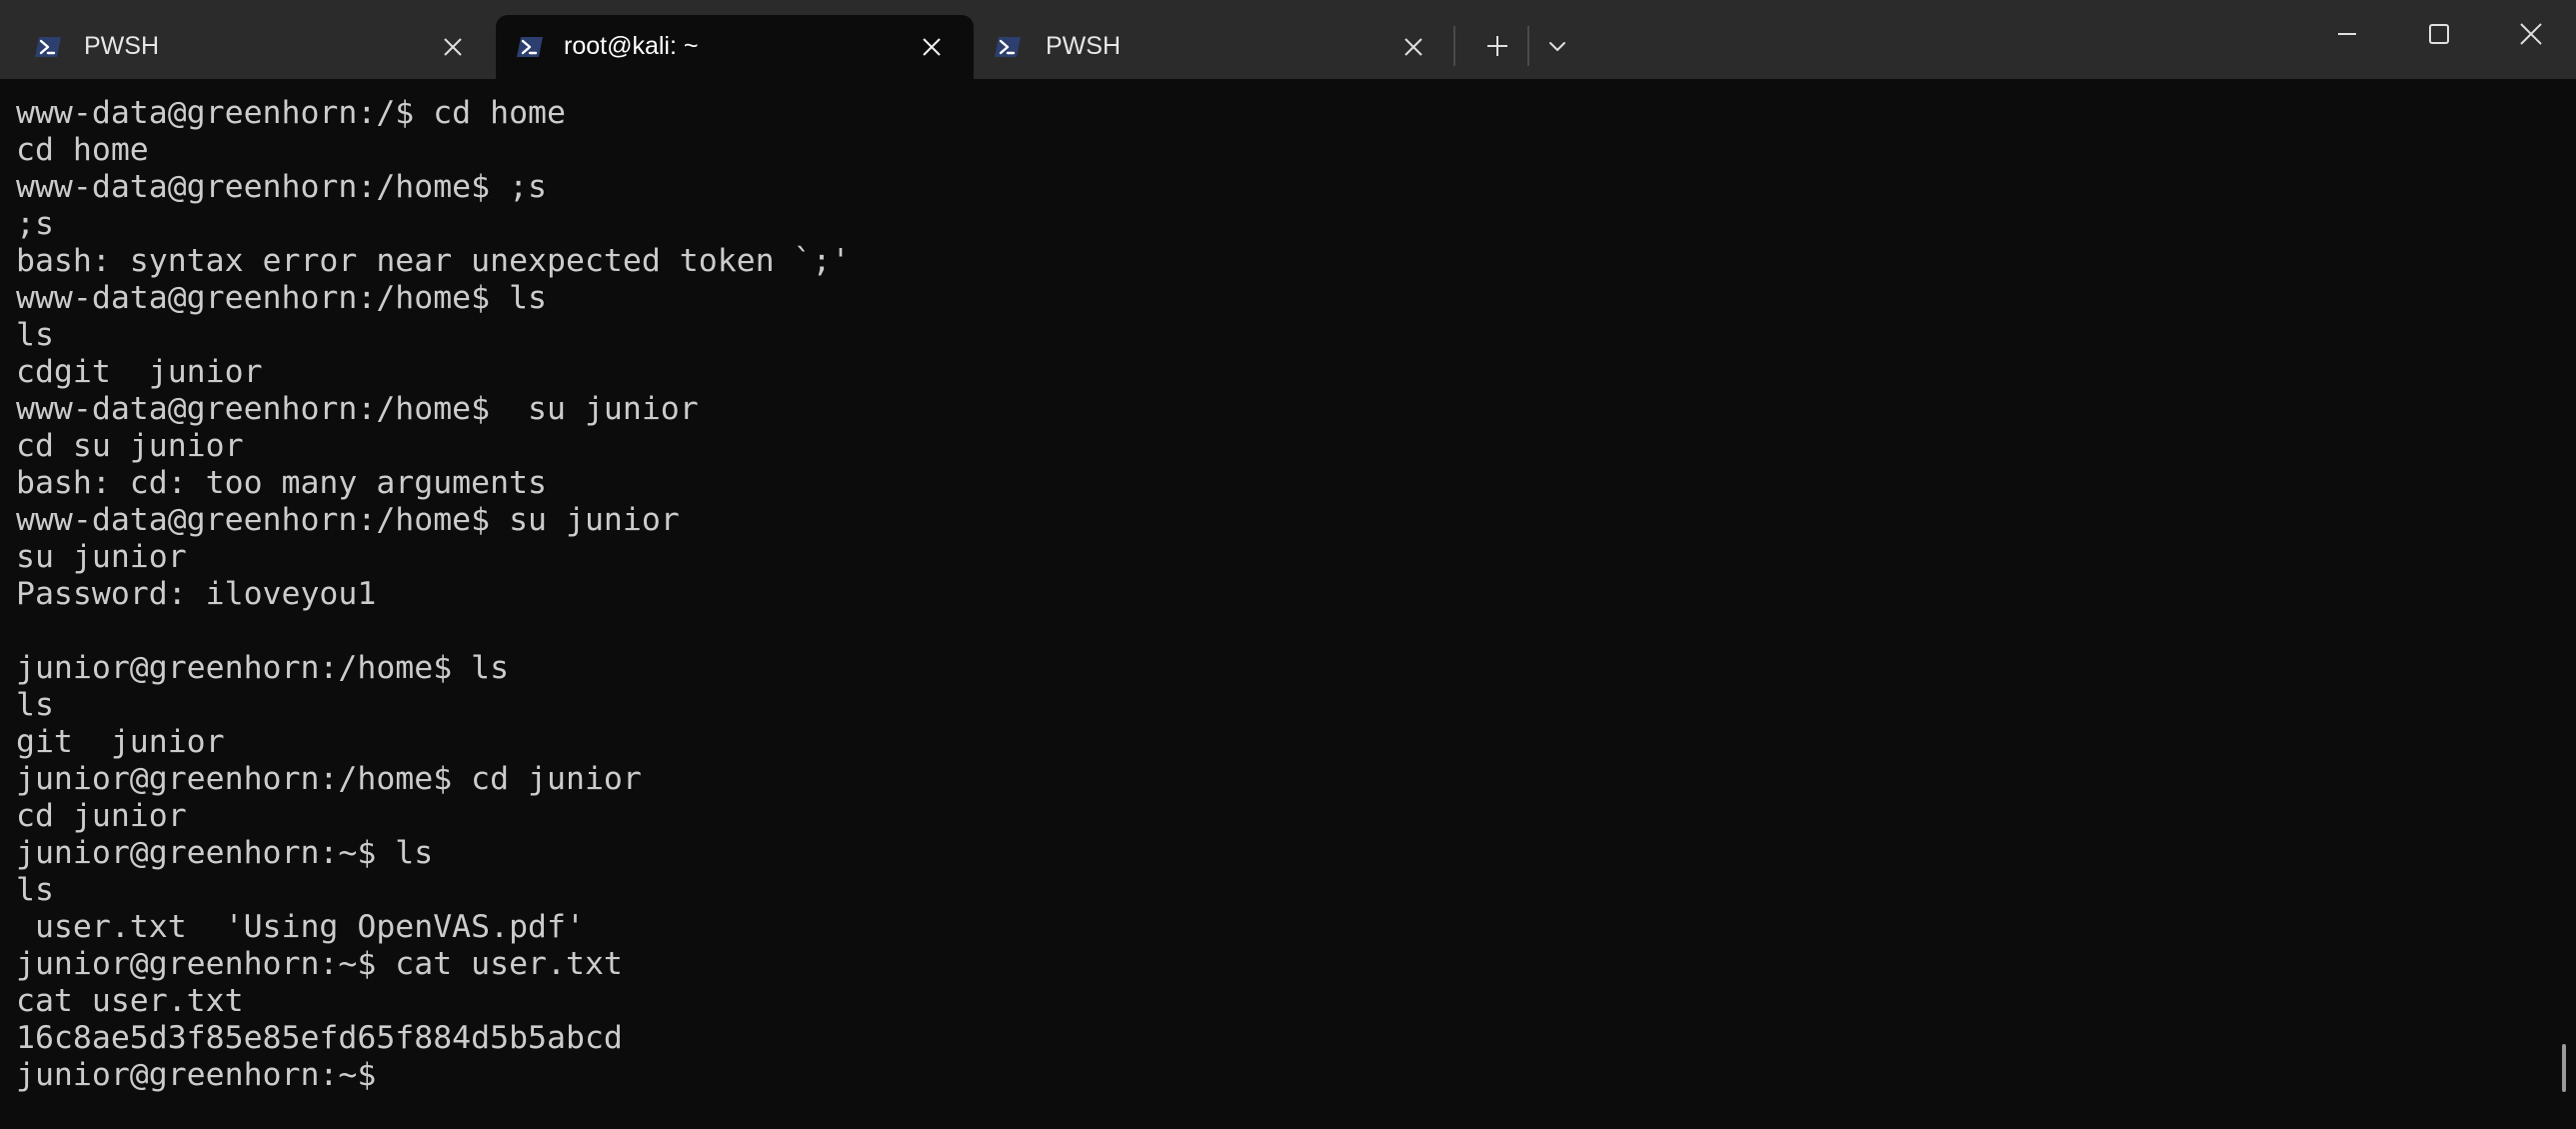 This screenshot has height=1129, width=2576. What do you see at coordinates (291, 113) in the screenshot?
I see `terminal-line: www-data@greenhorn:/$ cd home` at bounding box center [291, 113].